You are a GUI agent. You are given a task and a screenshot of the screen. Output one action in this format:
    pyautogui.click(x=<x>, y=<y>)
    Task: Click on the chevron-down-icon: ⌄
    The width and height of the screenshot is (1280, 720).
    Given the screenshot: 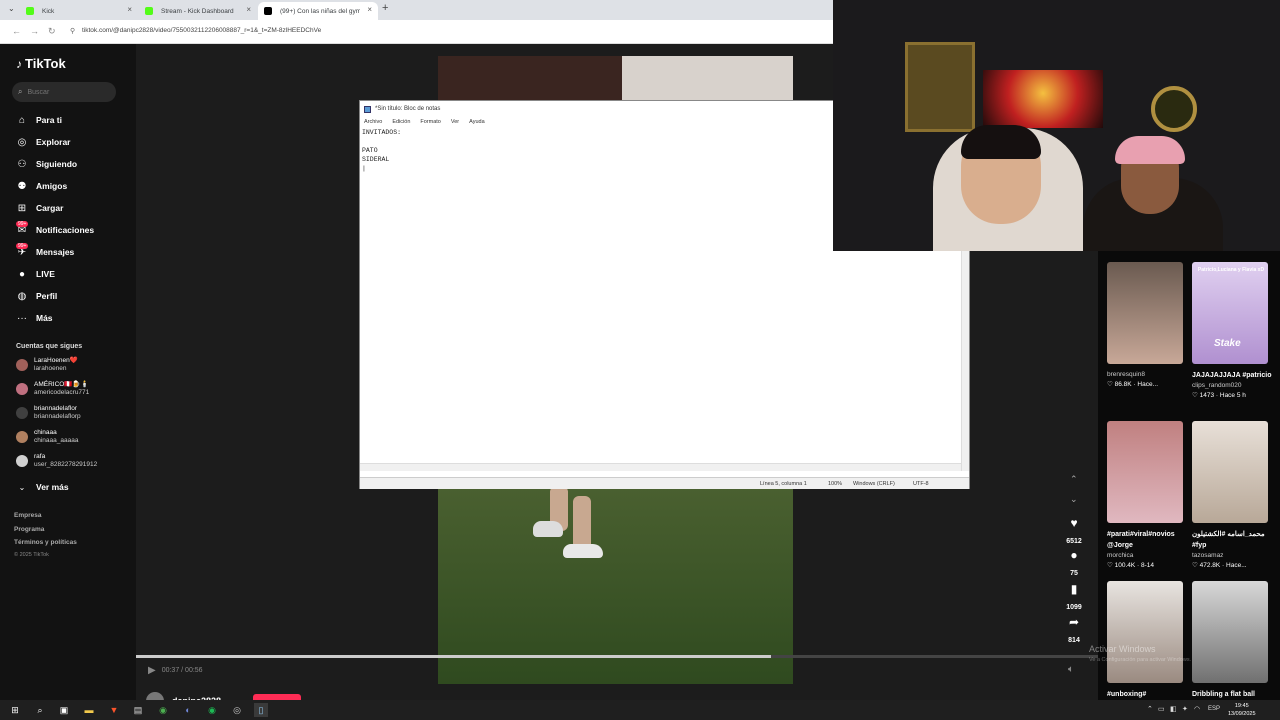 What is the action you would take?
    pyautogui.click(x=22, y=487)
    